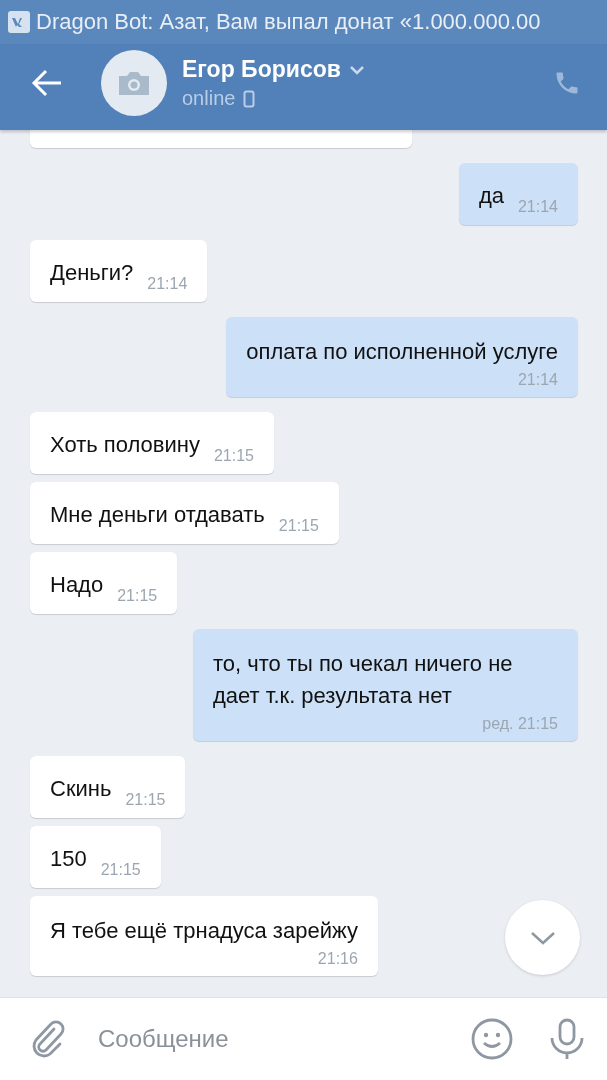 The width and height of the screenshot is (607, 1080). What do you see at coordinates (48, 1039) in the screenshot?
I see `paperclip-icon` at bounding box center [48, 1039].